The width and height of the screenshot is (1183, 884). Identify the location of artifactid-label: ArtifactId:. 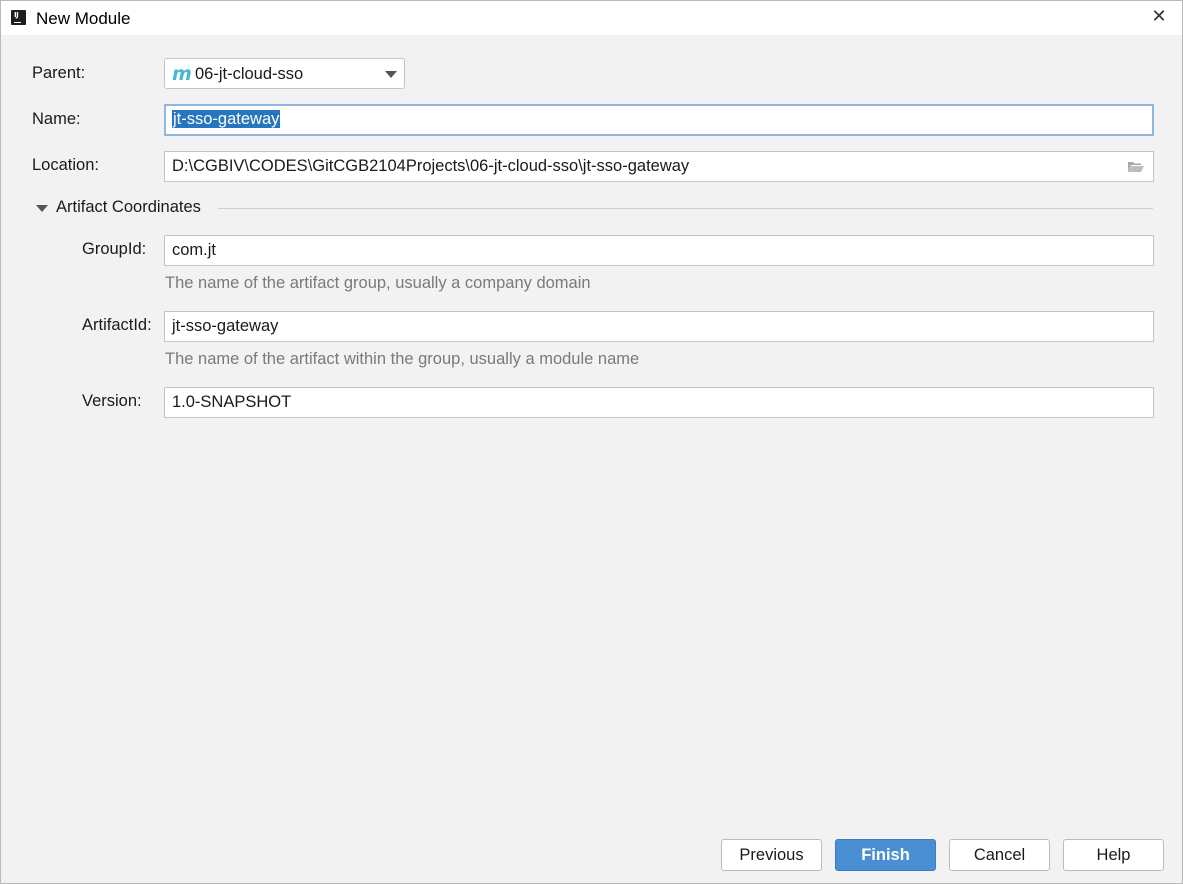
(117, 325).